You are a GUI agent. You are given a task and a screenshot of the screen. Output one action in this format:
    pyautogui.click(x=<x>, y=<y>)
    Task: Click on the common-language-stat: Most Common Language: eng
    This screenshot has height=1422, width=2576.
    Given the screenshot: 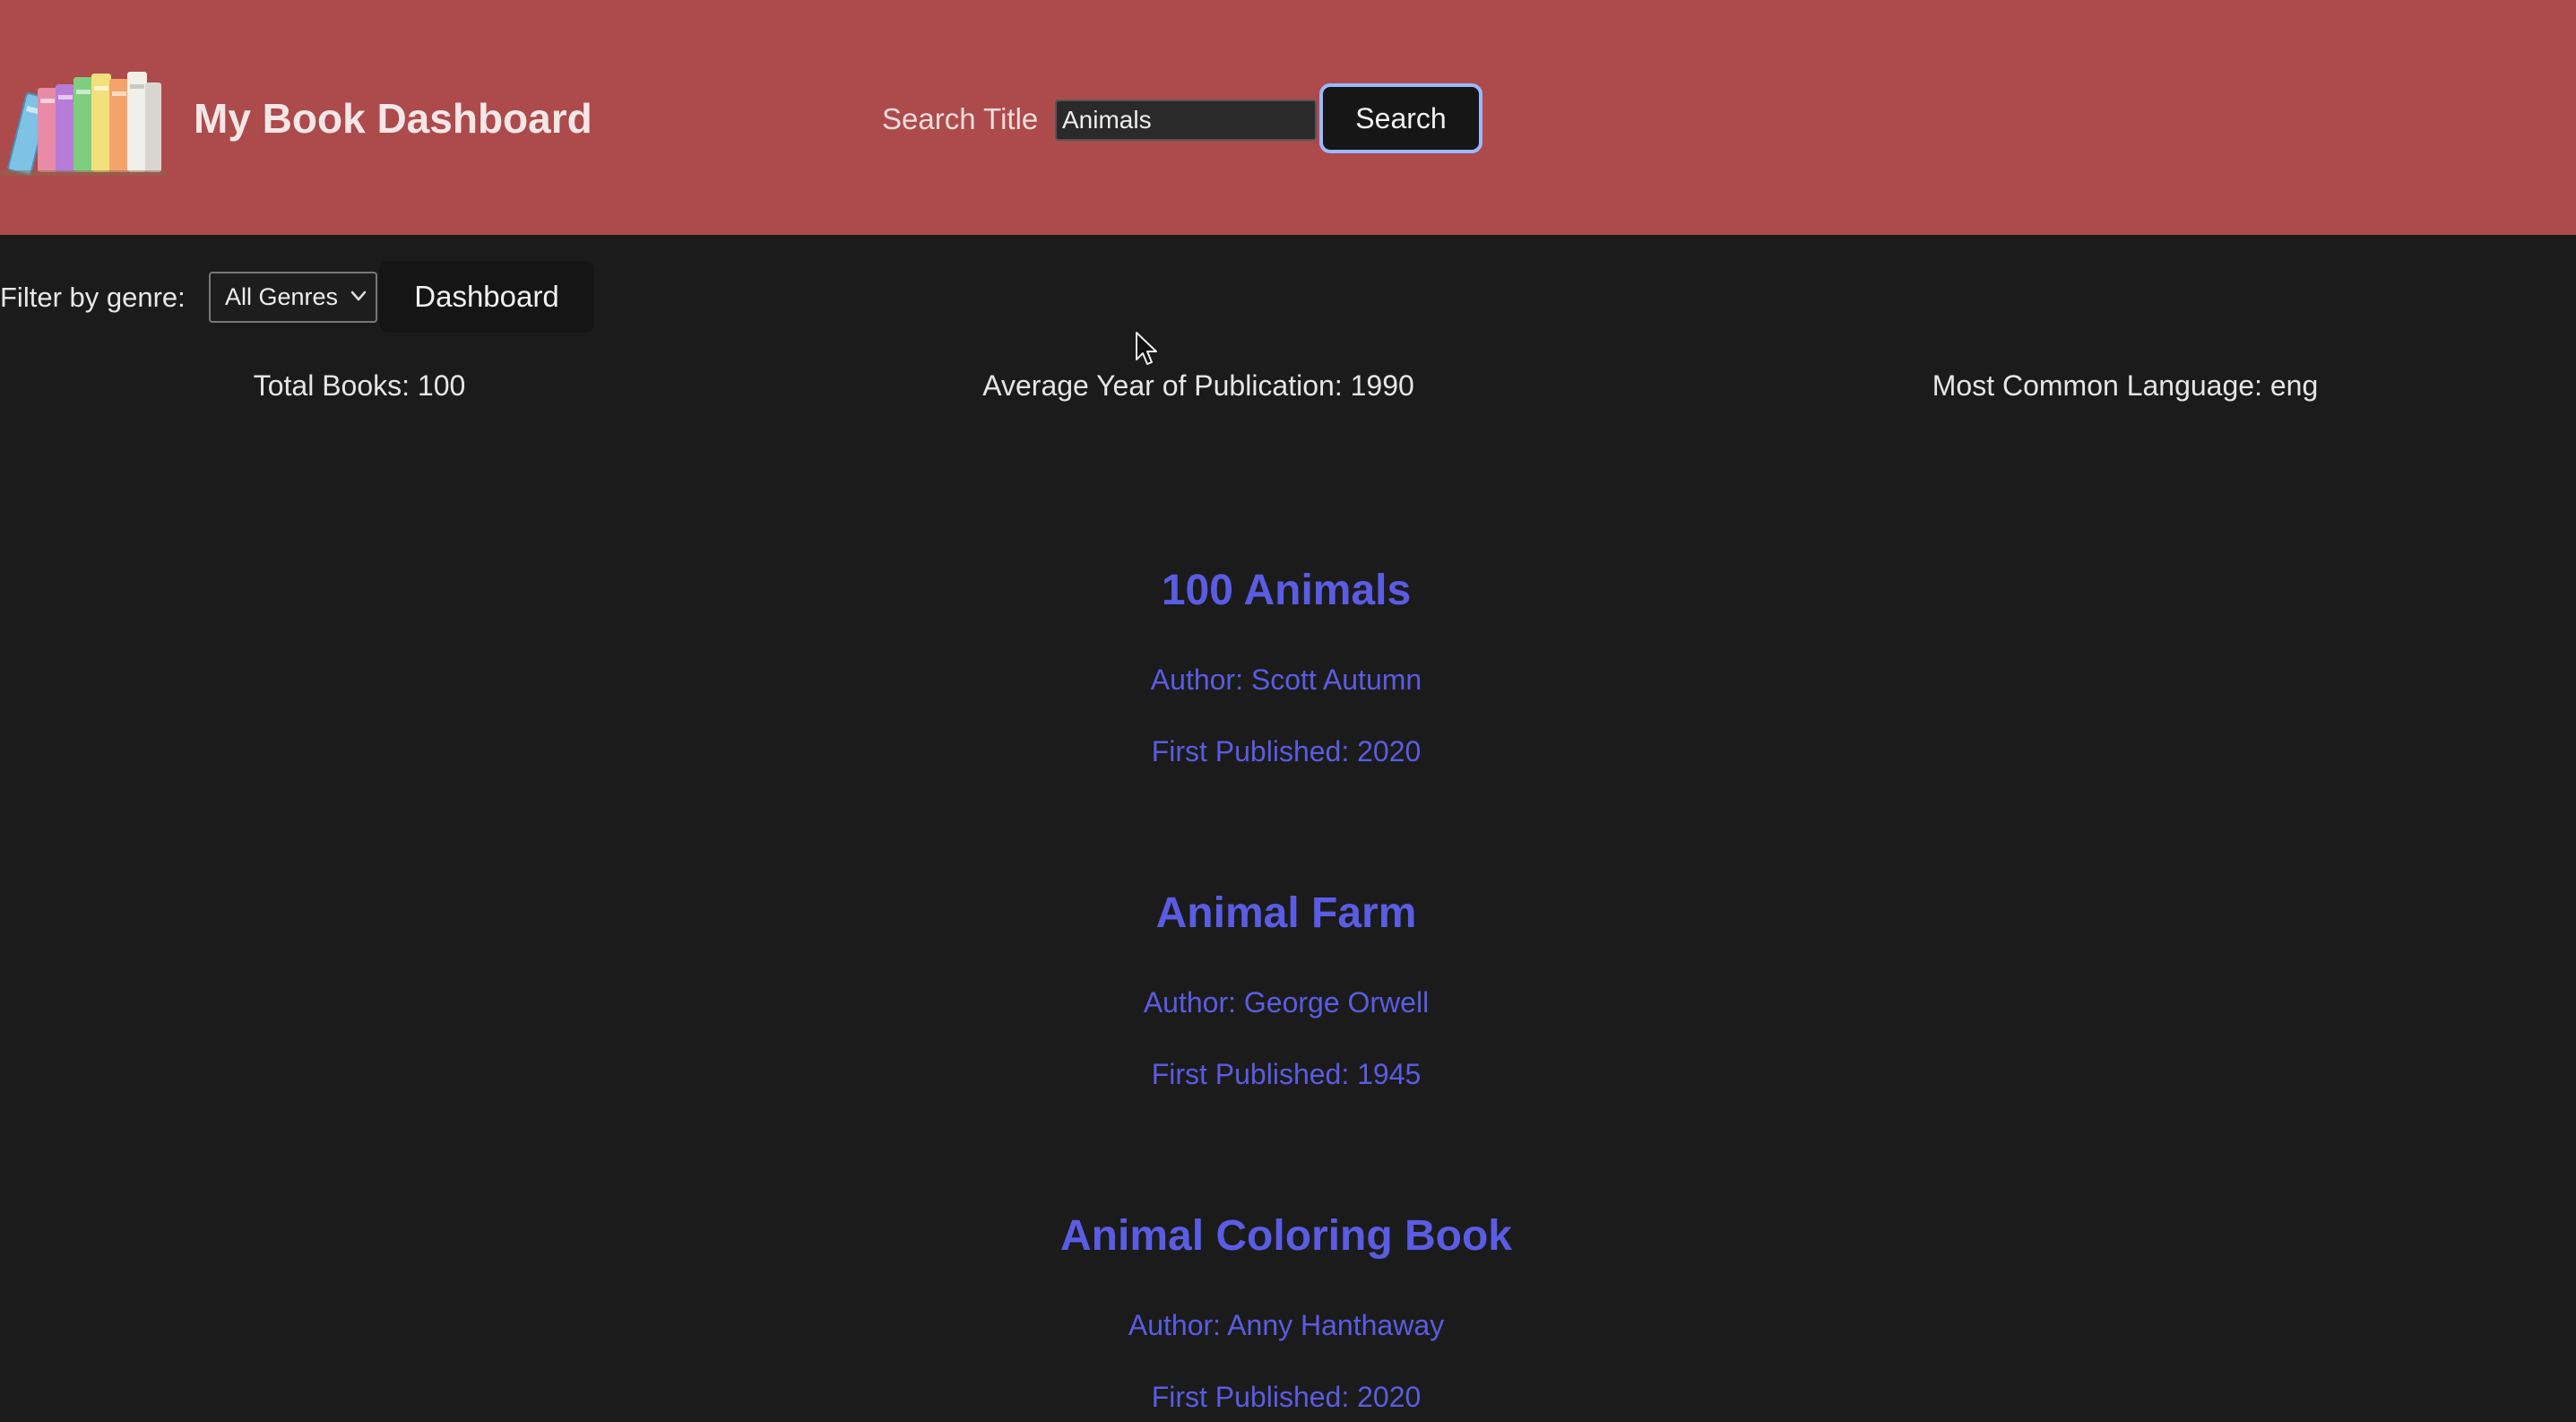 What is the action you would take?
    pyautogui.click(x=2125, y=385)
    